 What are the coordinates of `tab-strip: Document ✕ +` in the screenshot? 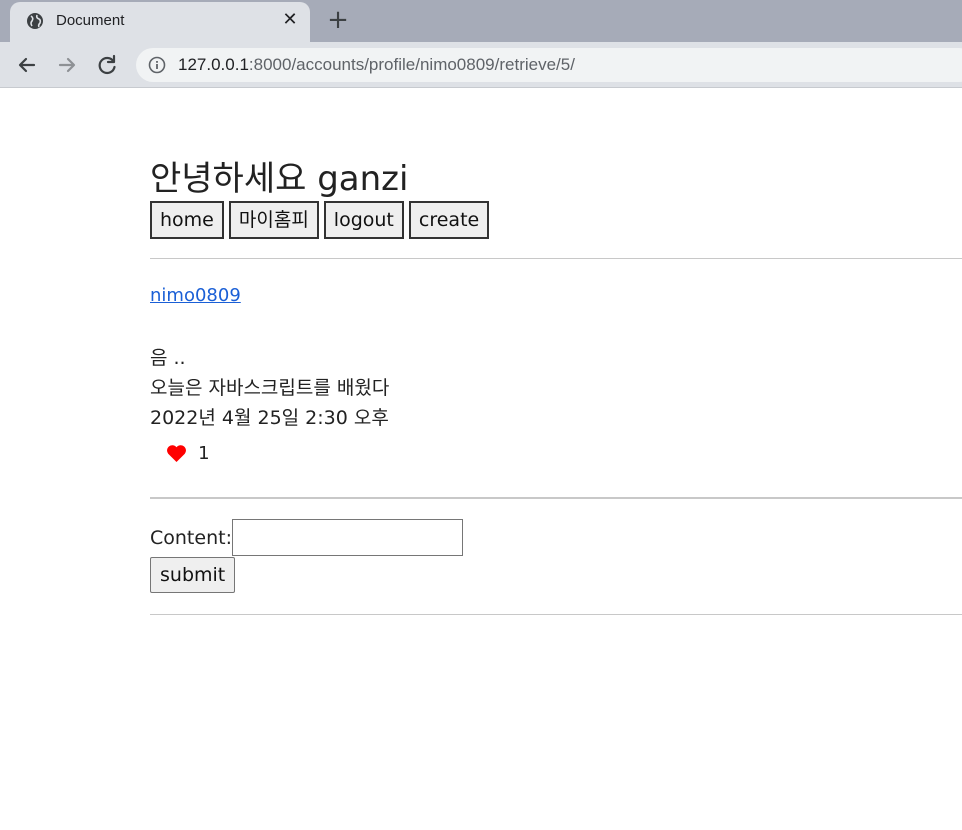 It's located at (481, 21).